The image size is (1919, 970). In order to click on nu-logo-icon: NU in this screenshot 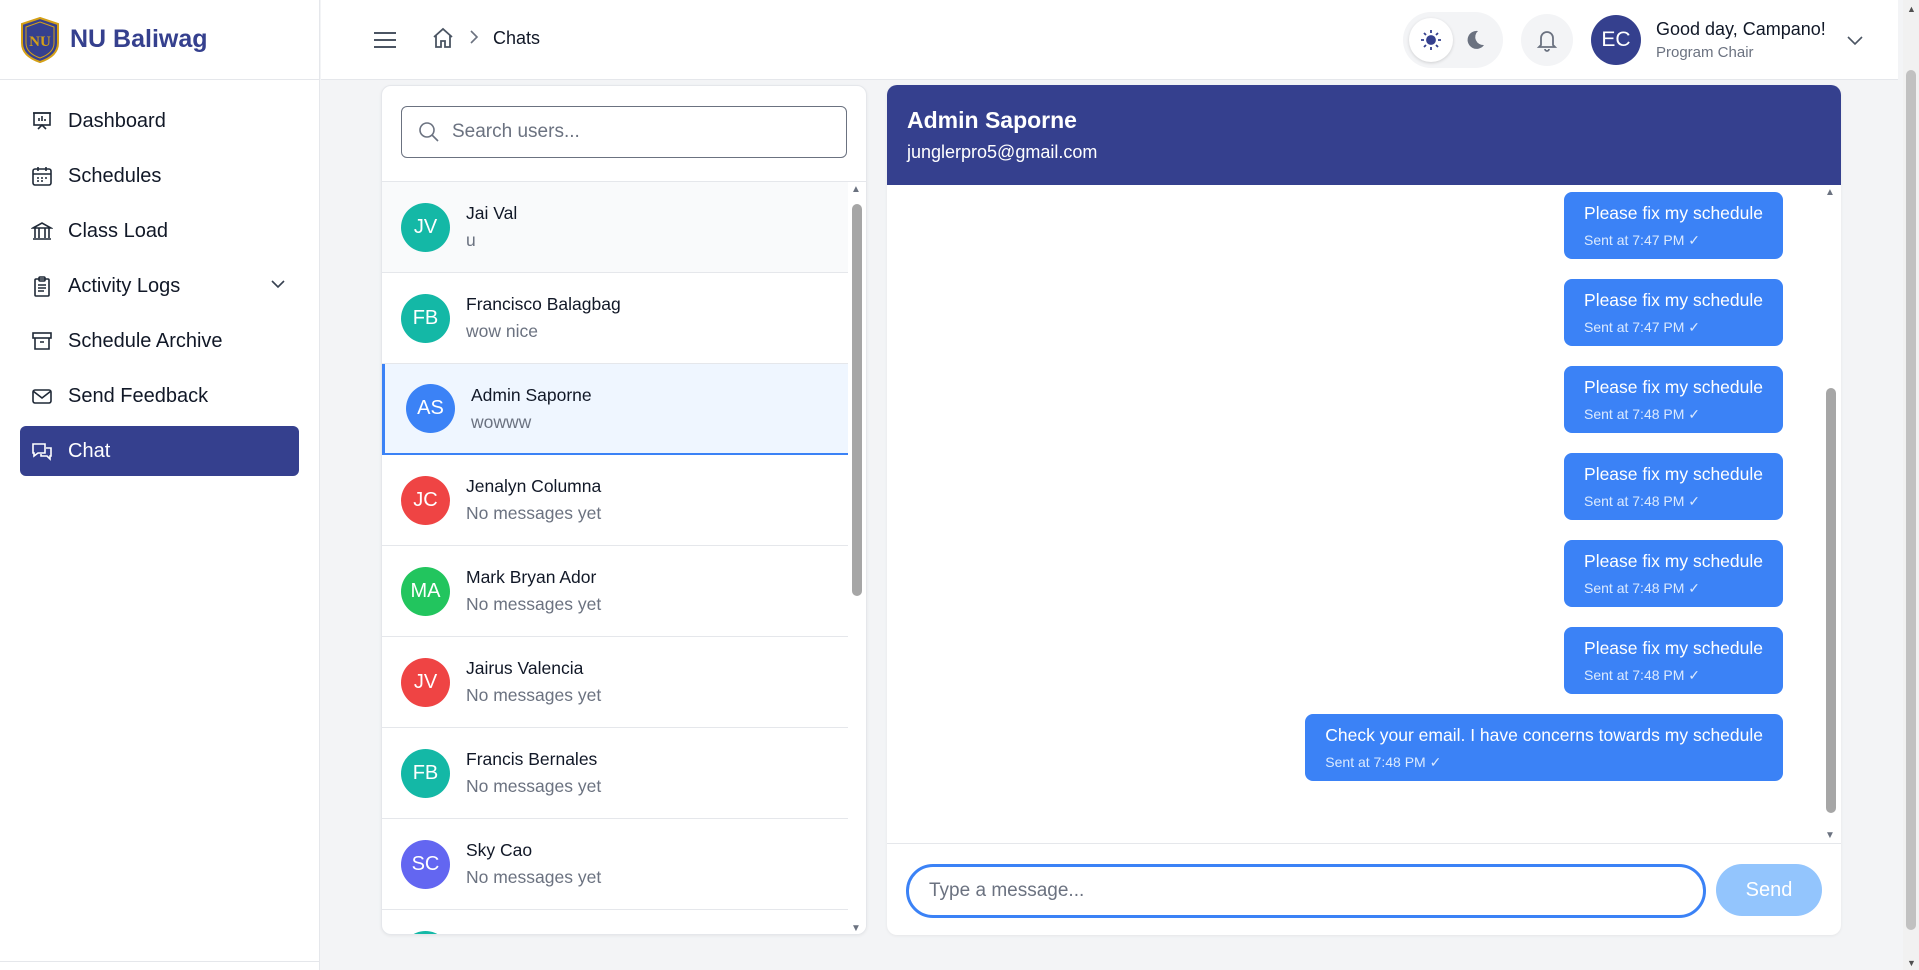, I will do `click(40, 39)`.